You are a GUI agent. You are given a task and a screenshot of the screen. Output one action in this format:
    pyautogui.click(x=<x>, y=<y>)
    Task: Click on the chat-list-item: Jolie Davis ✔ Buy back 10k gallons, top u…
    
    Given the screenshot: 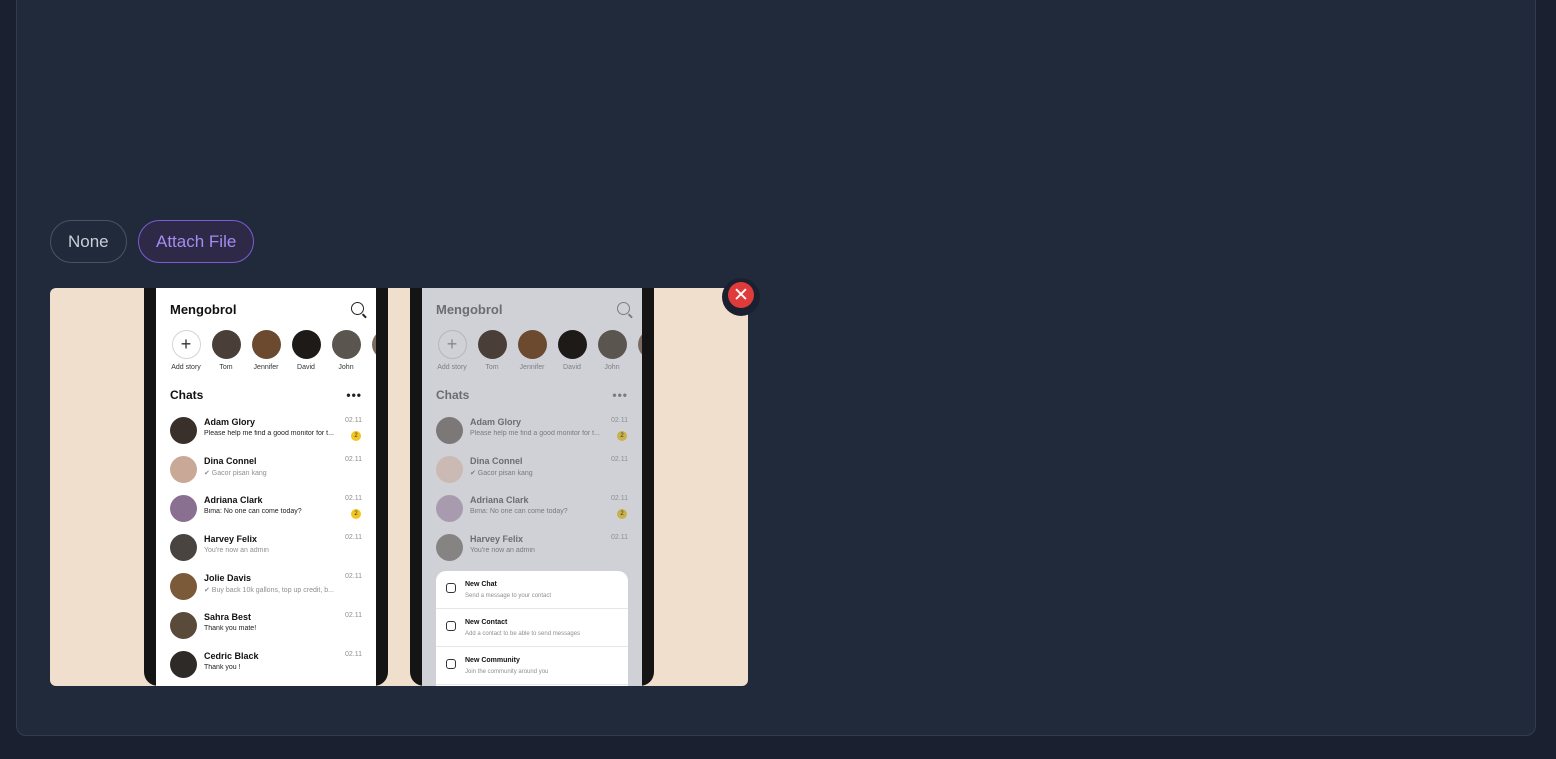 What is the action you would take?
    pyautogui.click(x=266, y=587)
    